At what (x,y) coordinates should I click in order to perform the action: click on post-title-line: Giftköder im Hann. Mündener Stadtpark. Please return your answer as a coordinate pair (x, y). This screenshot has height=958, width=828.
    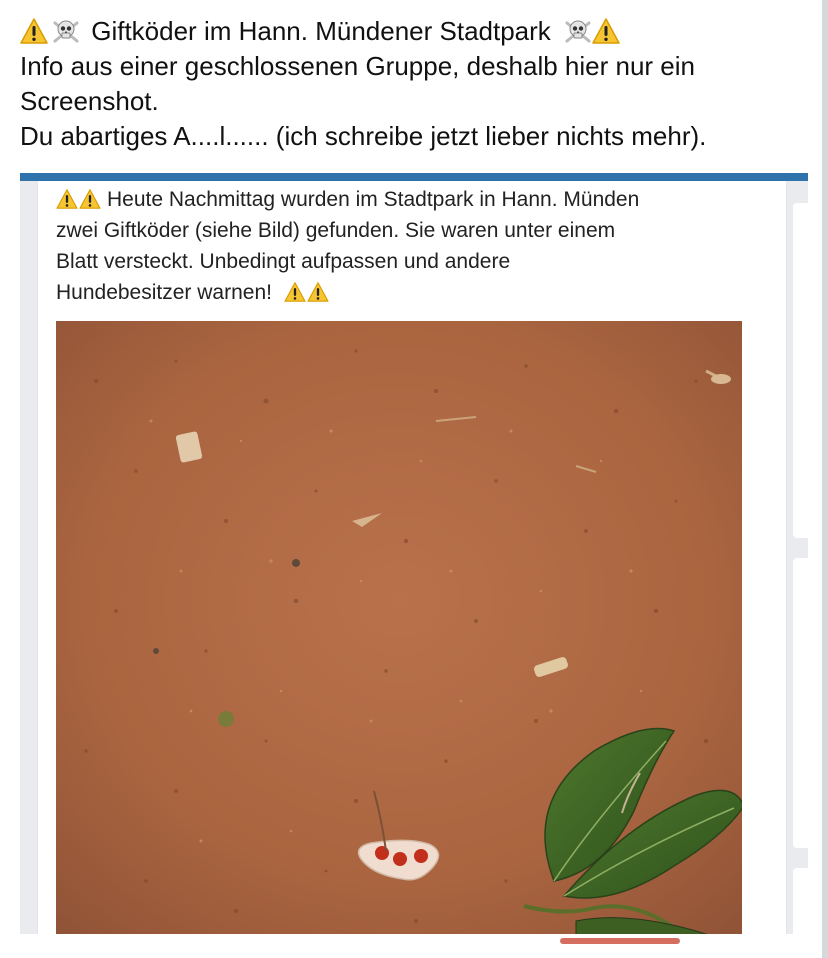
    Looking at the image, I should click on (415, 31).